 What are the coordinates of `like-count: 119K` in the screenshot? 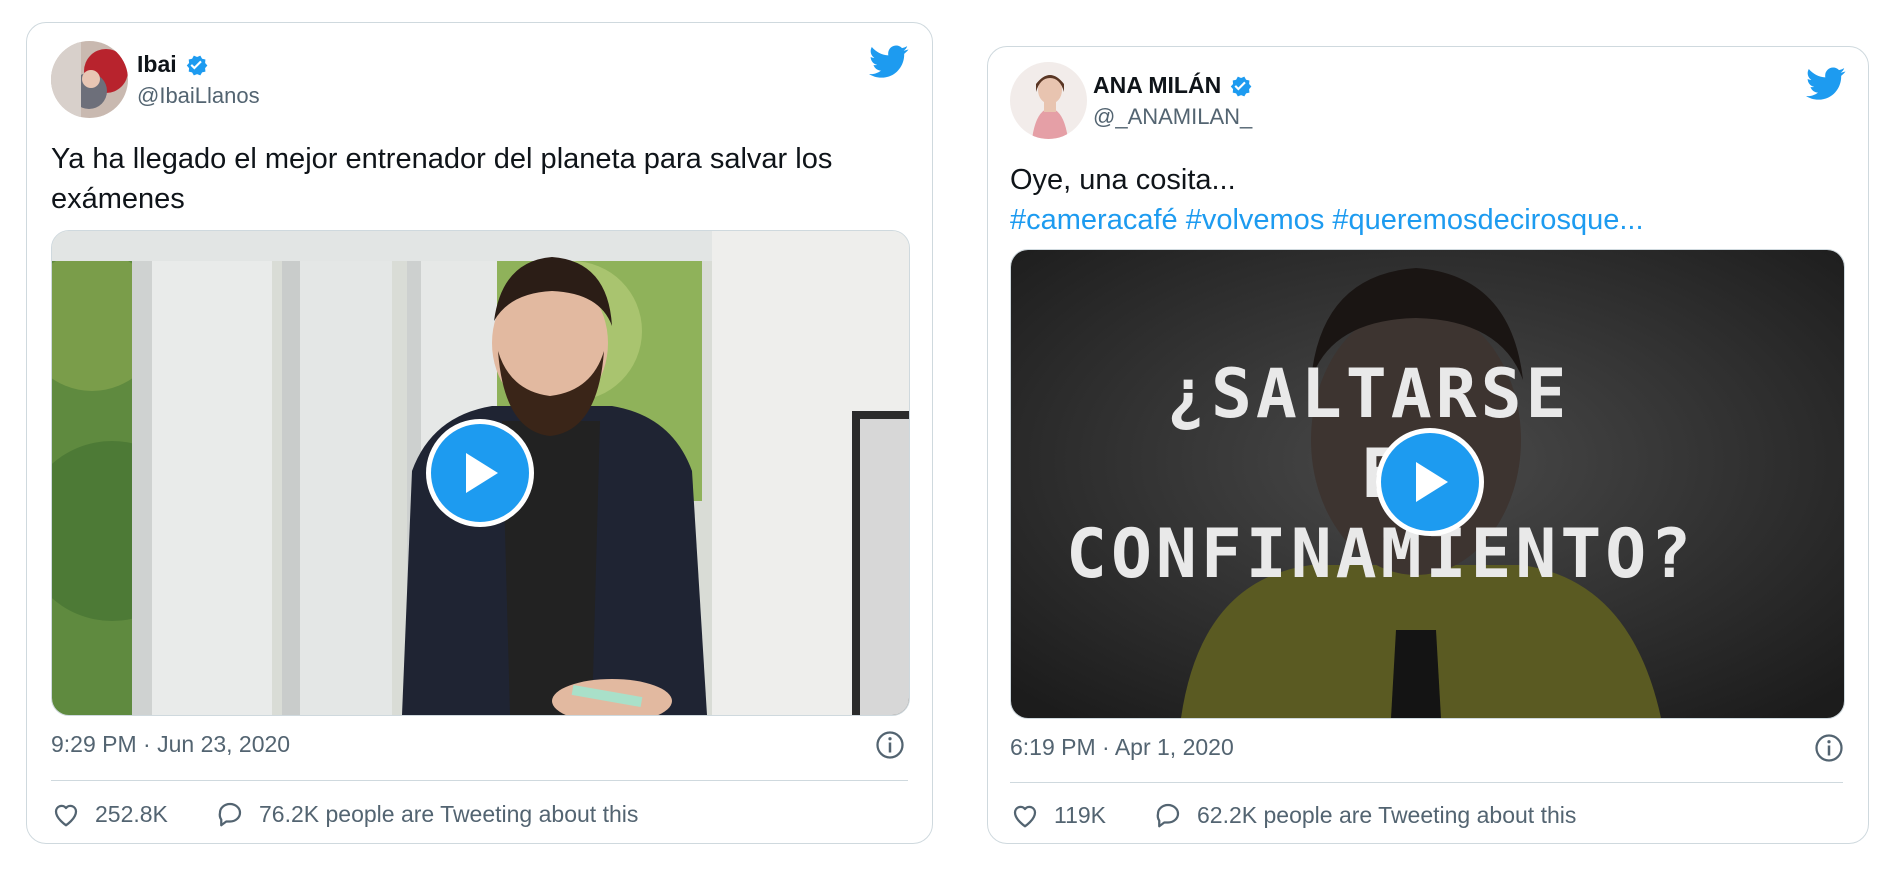 It's located at (1080, 814).